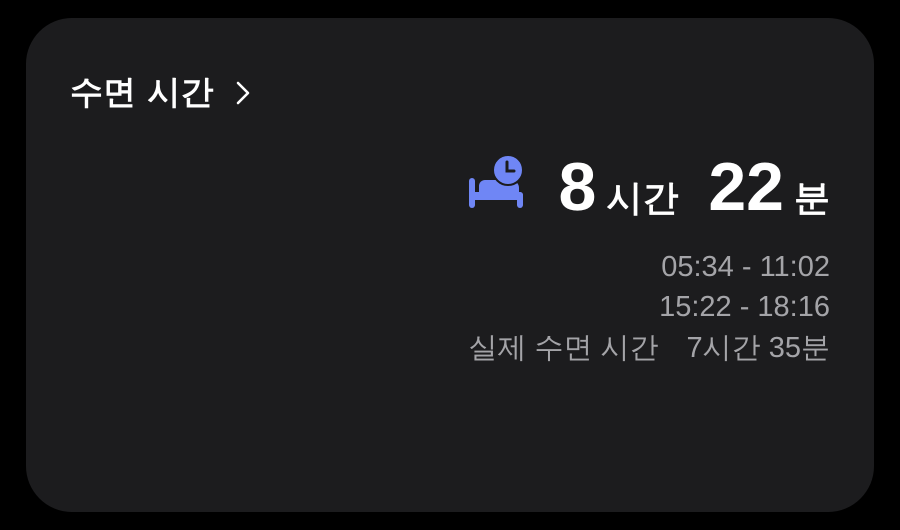 The image size is (900, 530). Describe the element at coordinates (812, 199) in the screenshot. I see `minutes-unit: 분` at that location.